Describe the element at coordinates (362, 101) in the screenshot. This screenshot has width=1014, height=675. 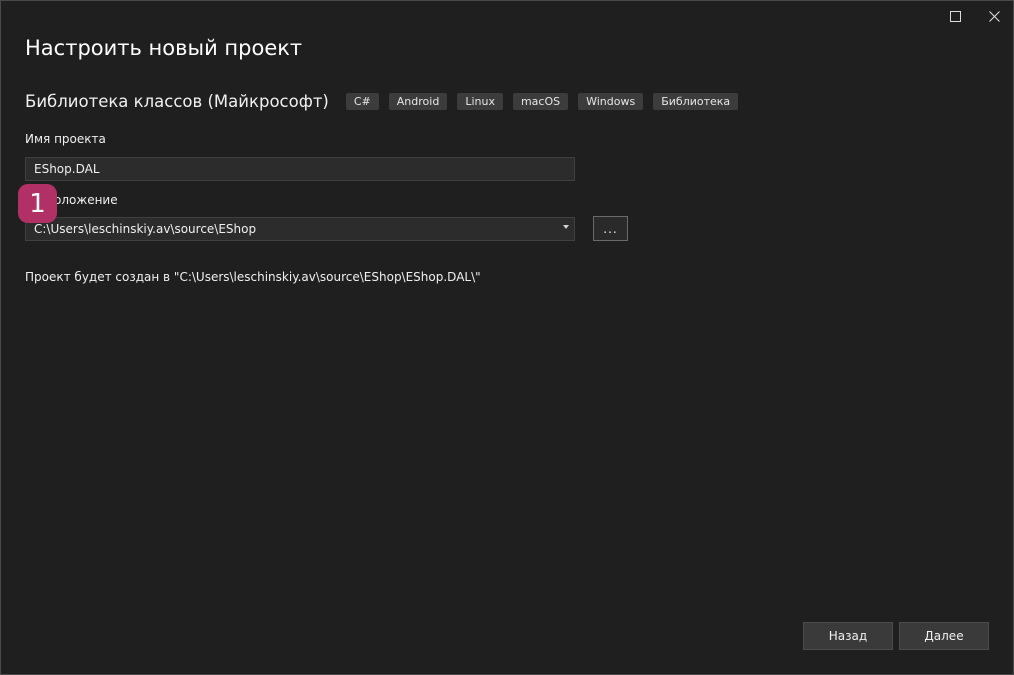
I see `tag-csharp: C#` at that location.